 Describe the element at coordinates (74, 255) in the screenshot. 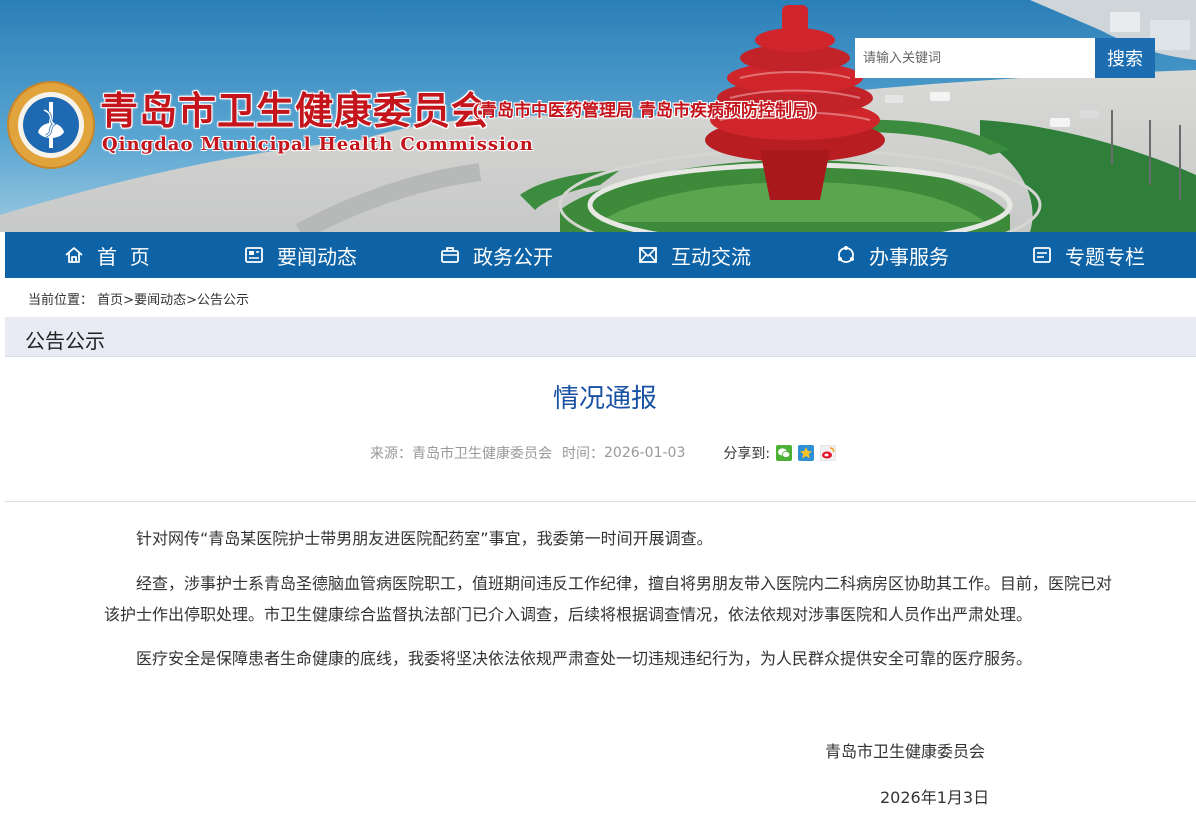

I see `home-icon` at that location.